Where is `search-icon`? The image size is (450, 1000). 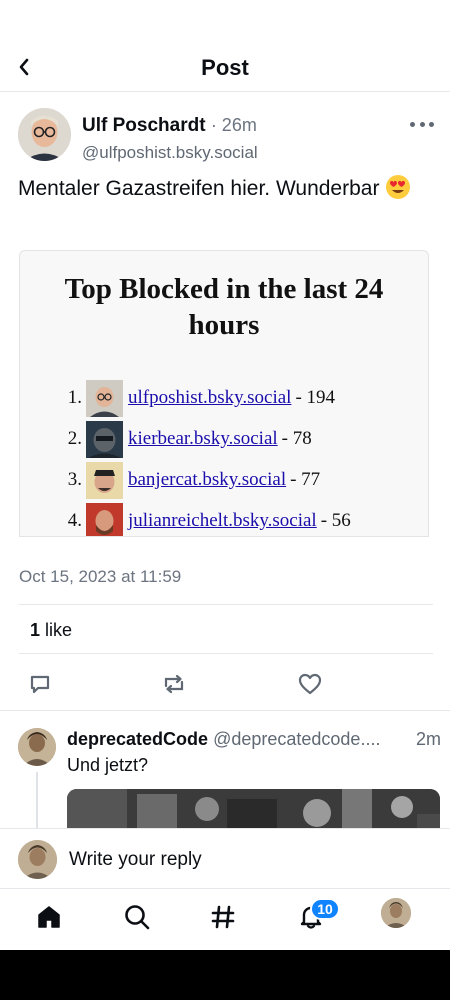
search-icon is located at coordinates (137, 917).